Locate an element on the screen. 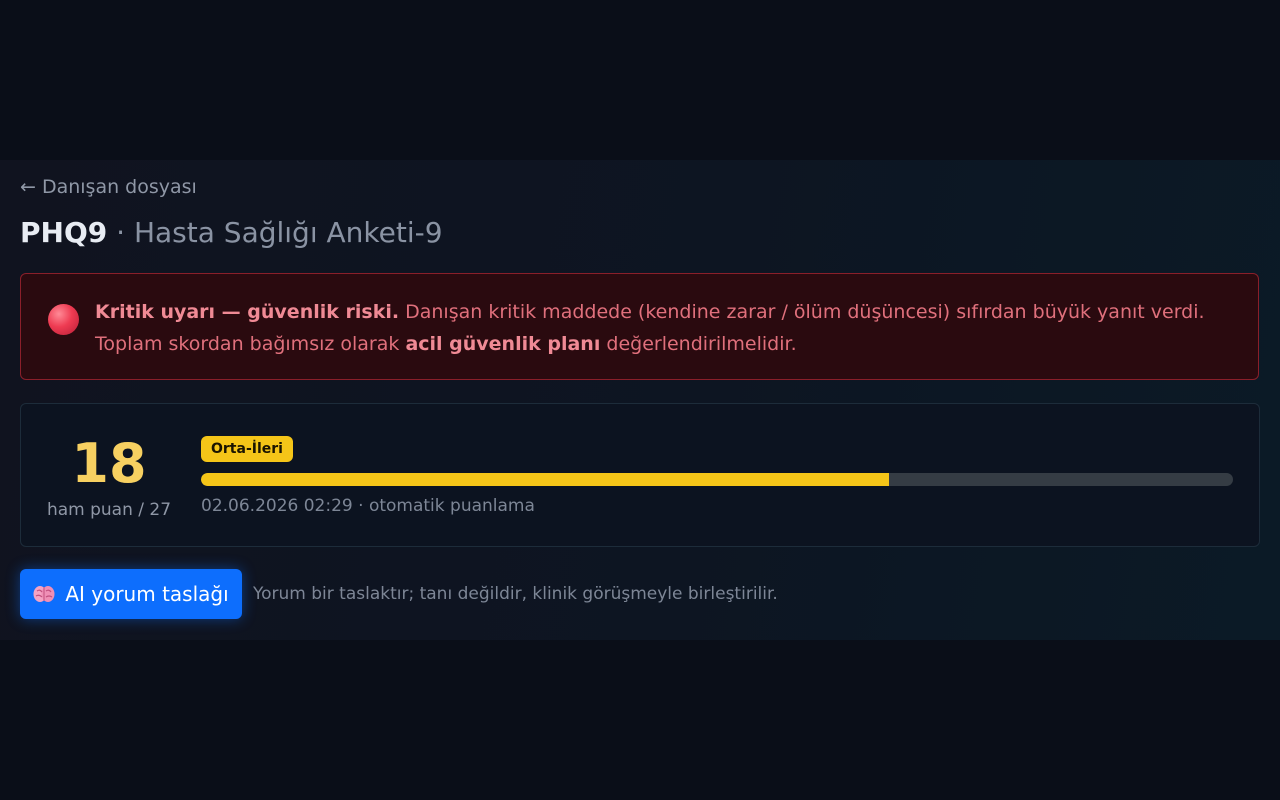 Image resolution: width=1280 pixels, height=800 pixels. alert-text-part2: değerlendirilmelidir. is located at coordinates (698, 344).